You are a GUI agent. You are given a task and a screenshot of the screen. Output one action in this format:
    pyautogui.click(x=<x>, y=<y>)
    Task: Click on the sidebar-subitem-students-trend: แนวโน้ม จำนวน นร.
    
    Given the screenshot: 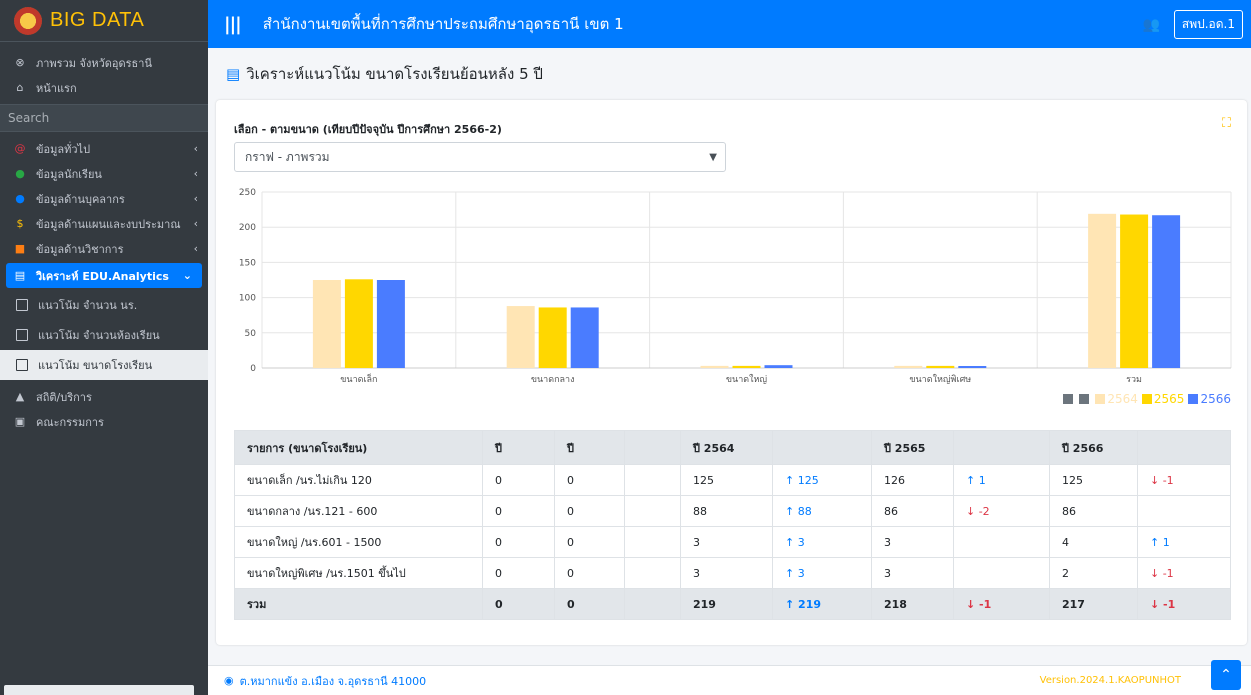 What is the action you would take?
    pyautogui.click(x=104, y=305)
    